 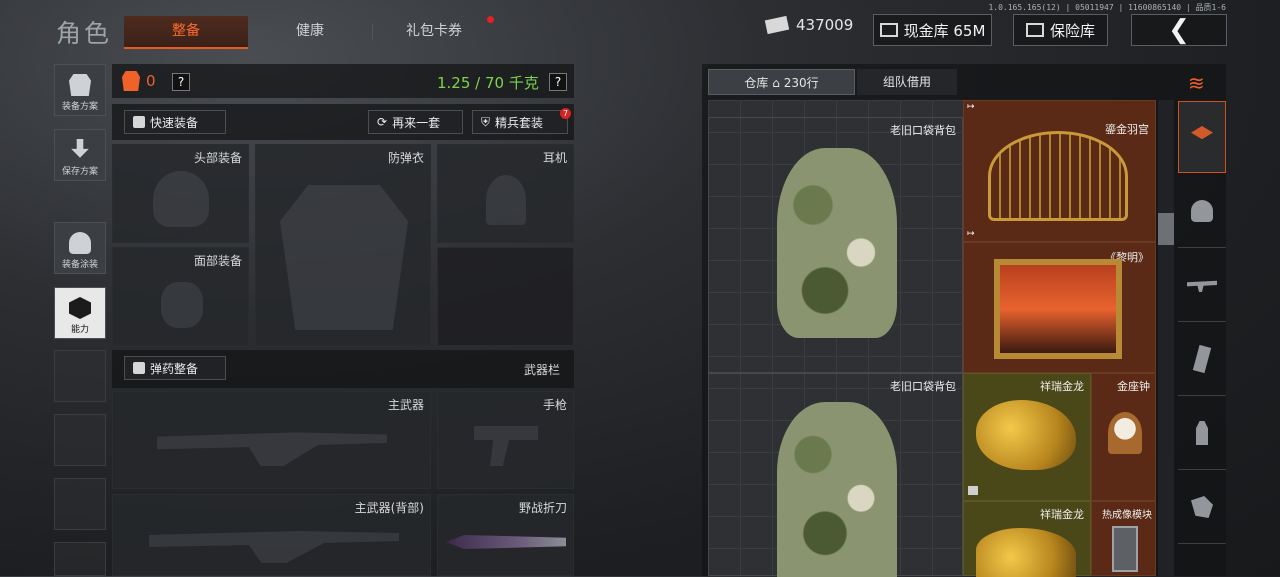 I want to click on headset-slot: 耳机, so click(x=505, y=193).